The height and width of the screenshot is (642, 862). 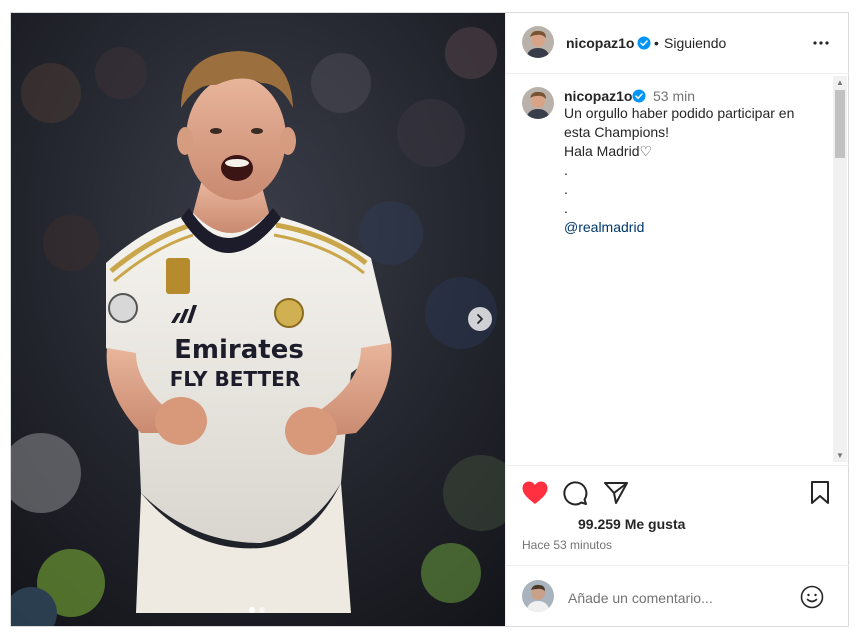 What do you see at coordinates (235, 379) in the screenshot?
I see `shirt-sponsor-line2: FLY BETTER` at bounding box center [235, 379].